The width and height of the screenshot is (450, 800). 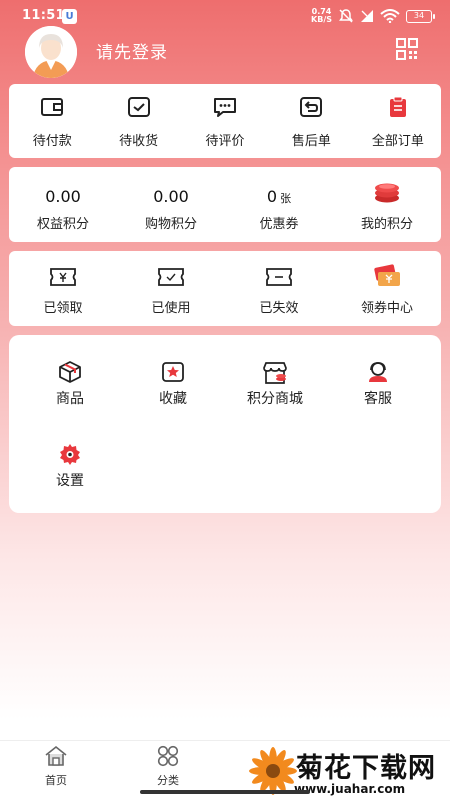 What do you see at coordinates (51, 52) in the screenshot?
I see `avatar` at bounding box center [51, 52].